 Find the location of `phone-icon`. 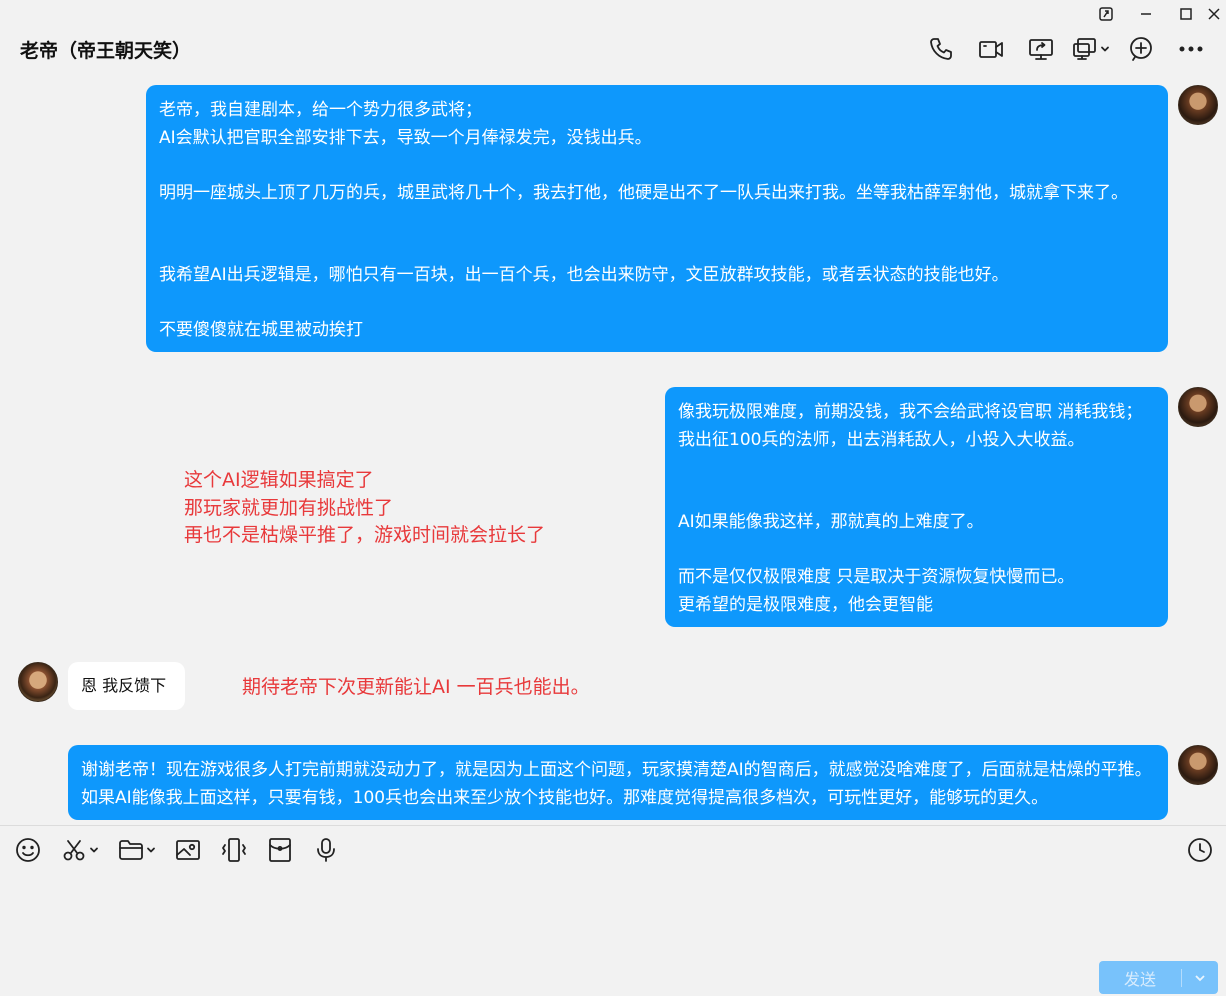

phone-icon is located at coordinates (941, 49).